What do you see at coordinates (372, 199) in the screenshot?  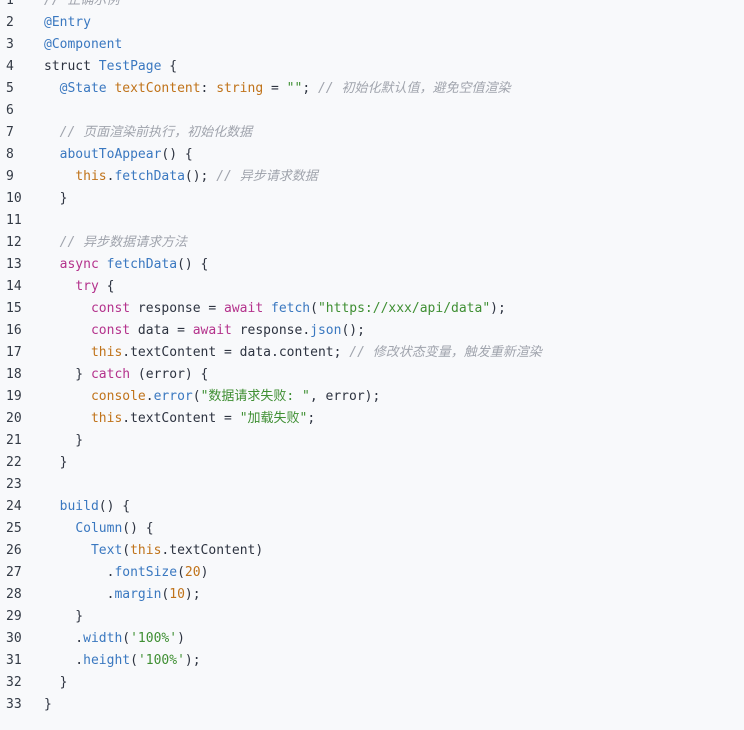 I see `code-line: 10 }` at bounding box center [372, 199].